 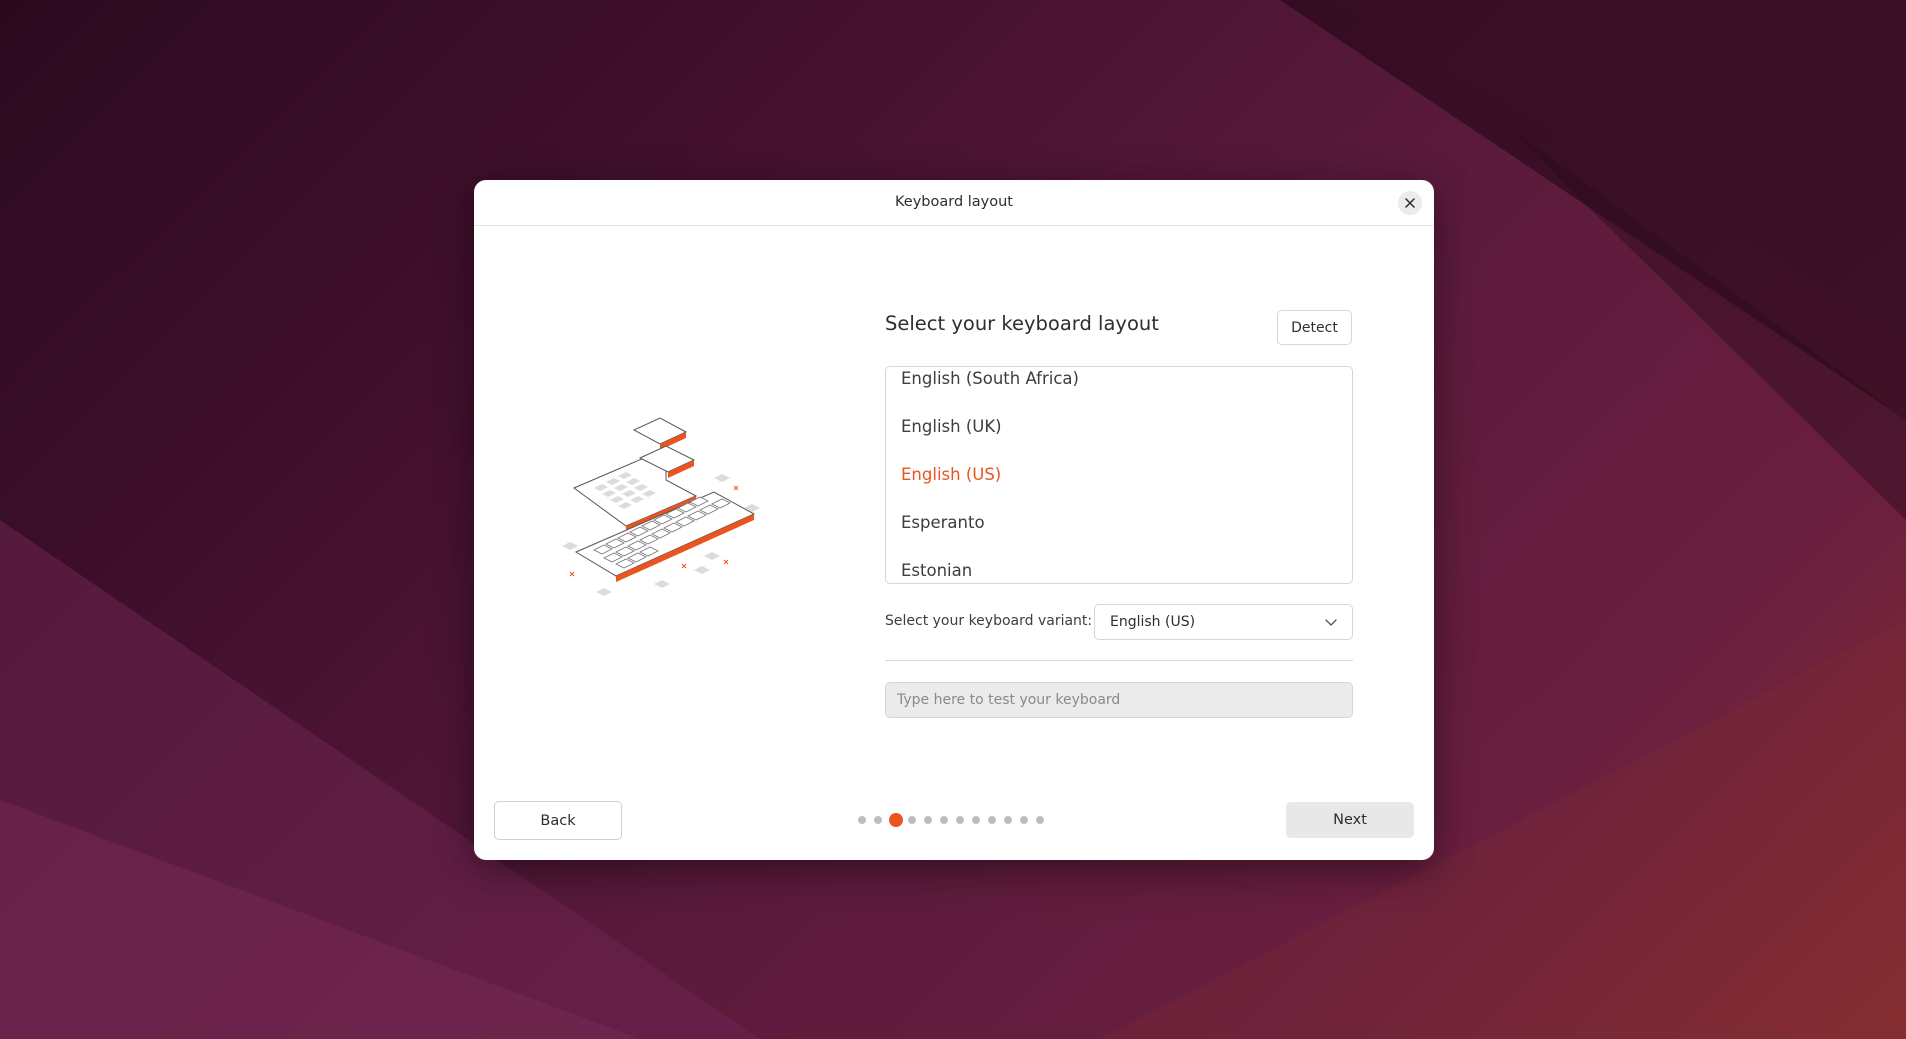 What do you see at coordinates (896, 820) in the screenshot?
I see `step-dot-active` at bounding box center [896, 820].